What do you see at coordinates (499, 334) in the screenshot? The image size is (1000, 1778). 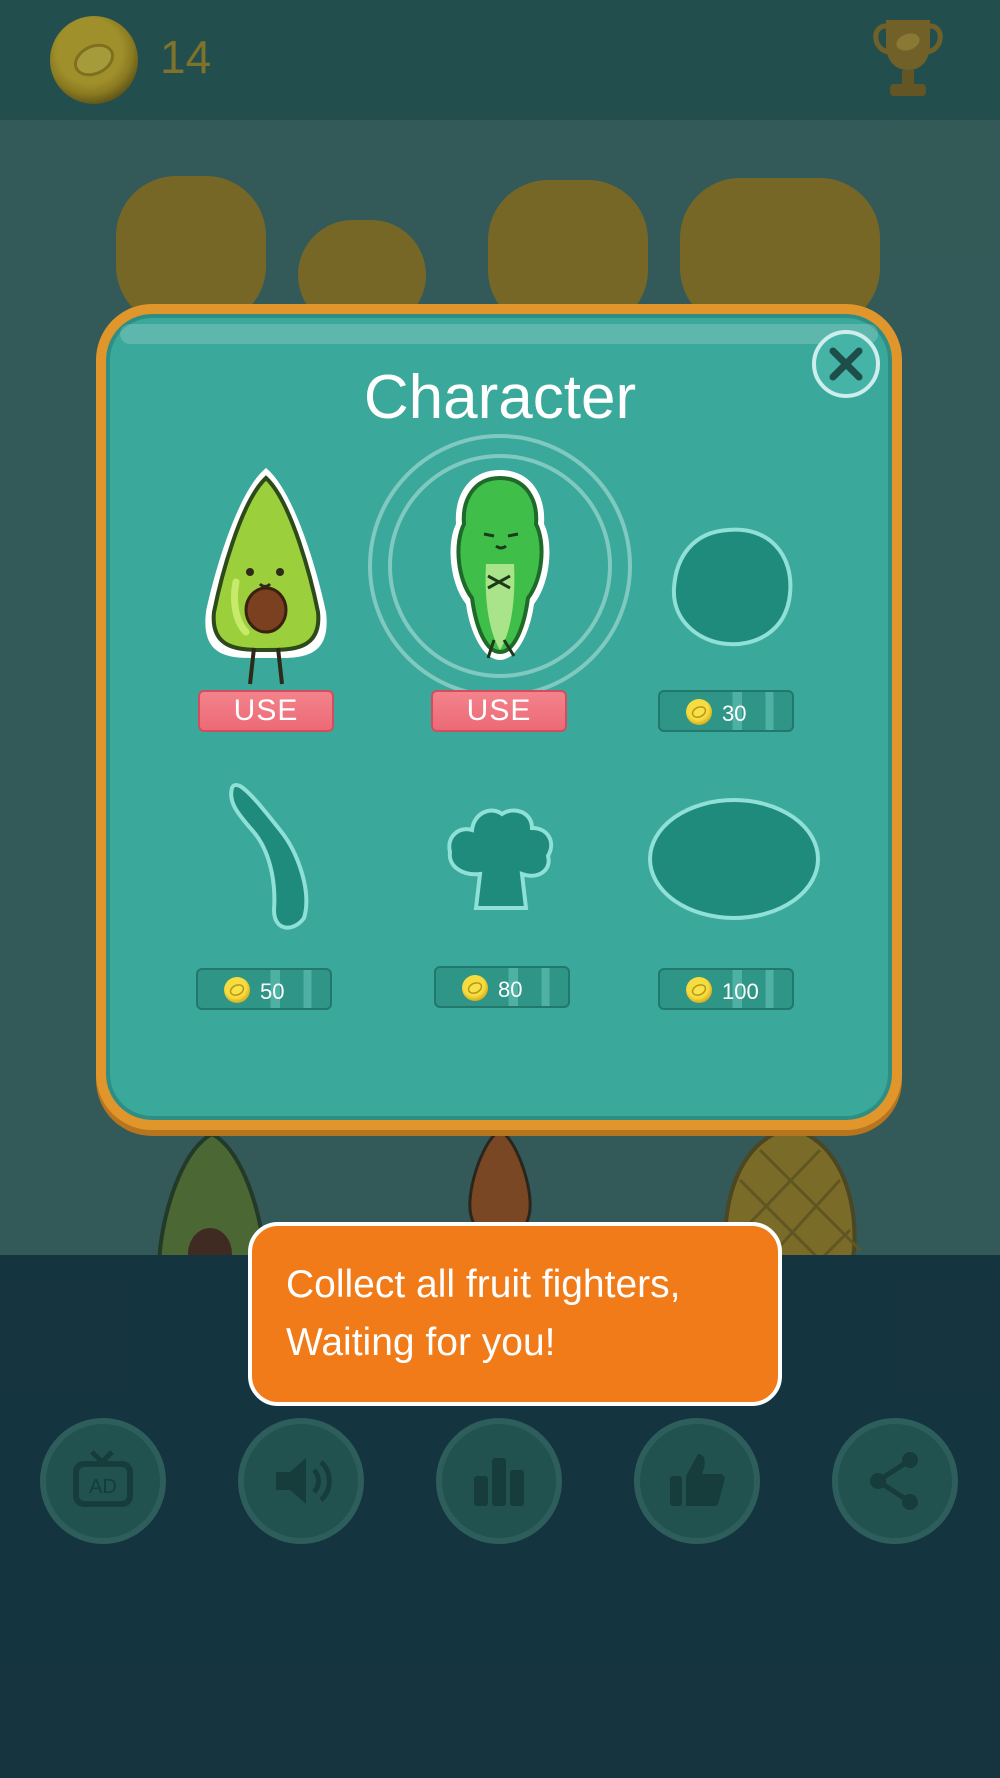 I see `dialog-highlight` at bounding box center [499, 334].